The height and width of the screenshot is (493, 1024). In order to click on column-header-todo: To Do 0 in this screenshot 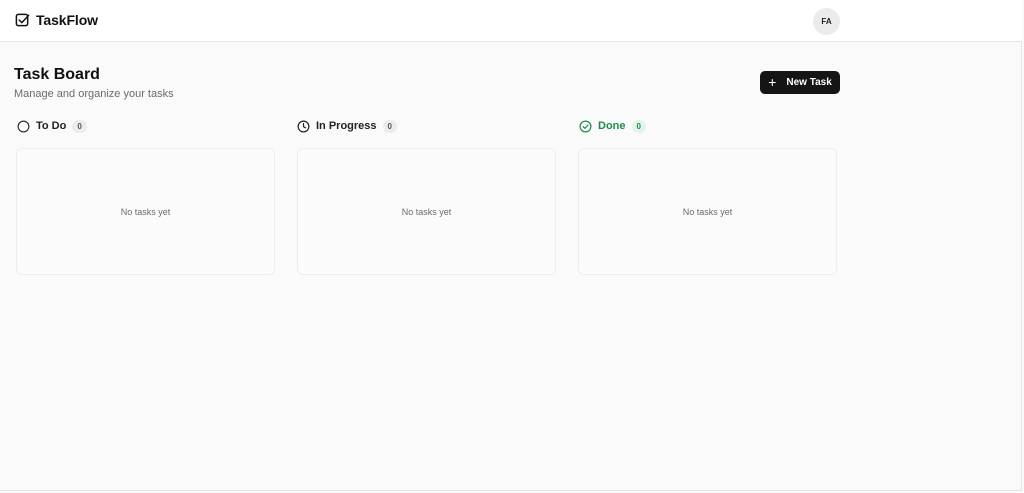, I will do `click(52, 126)`.